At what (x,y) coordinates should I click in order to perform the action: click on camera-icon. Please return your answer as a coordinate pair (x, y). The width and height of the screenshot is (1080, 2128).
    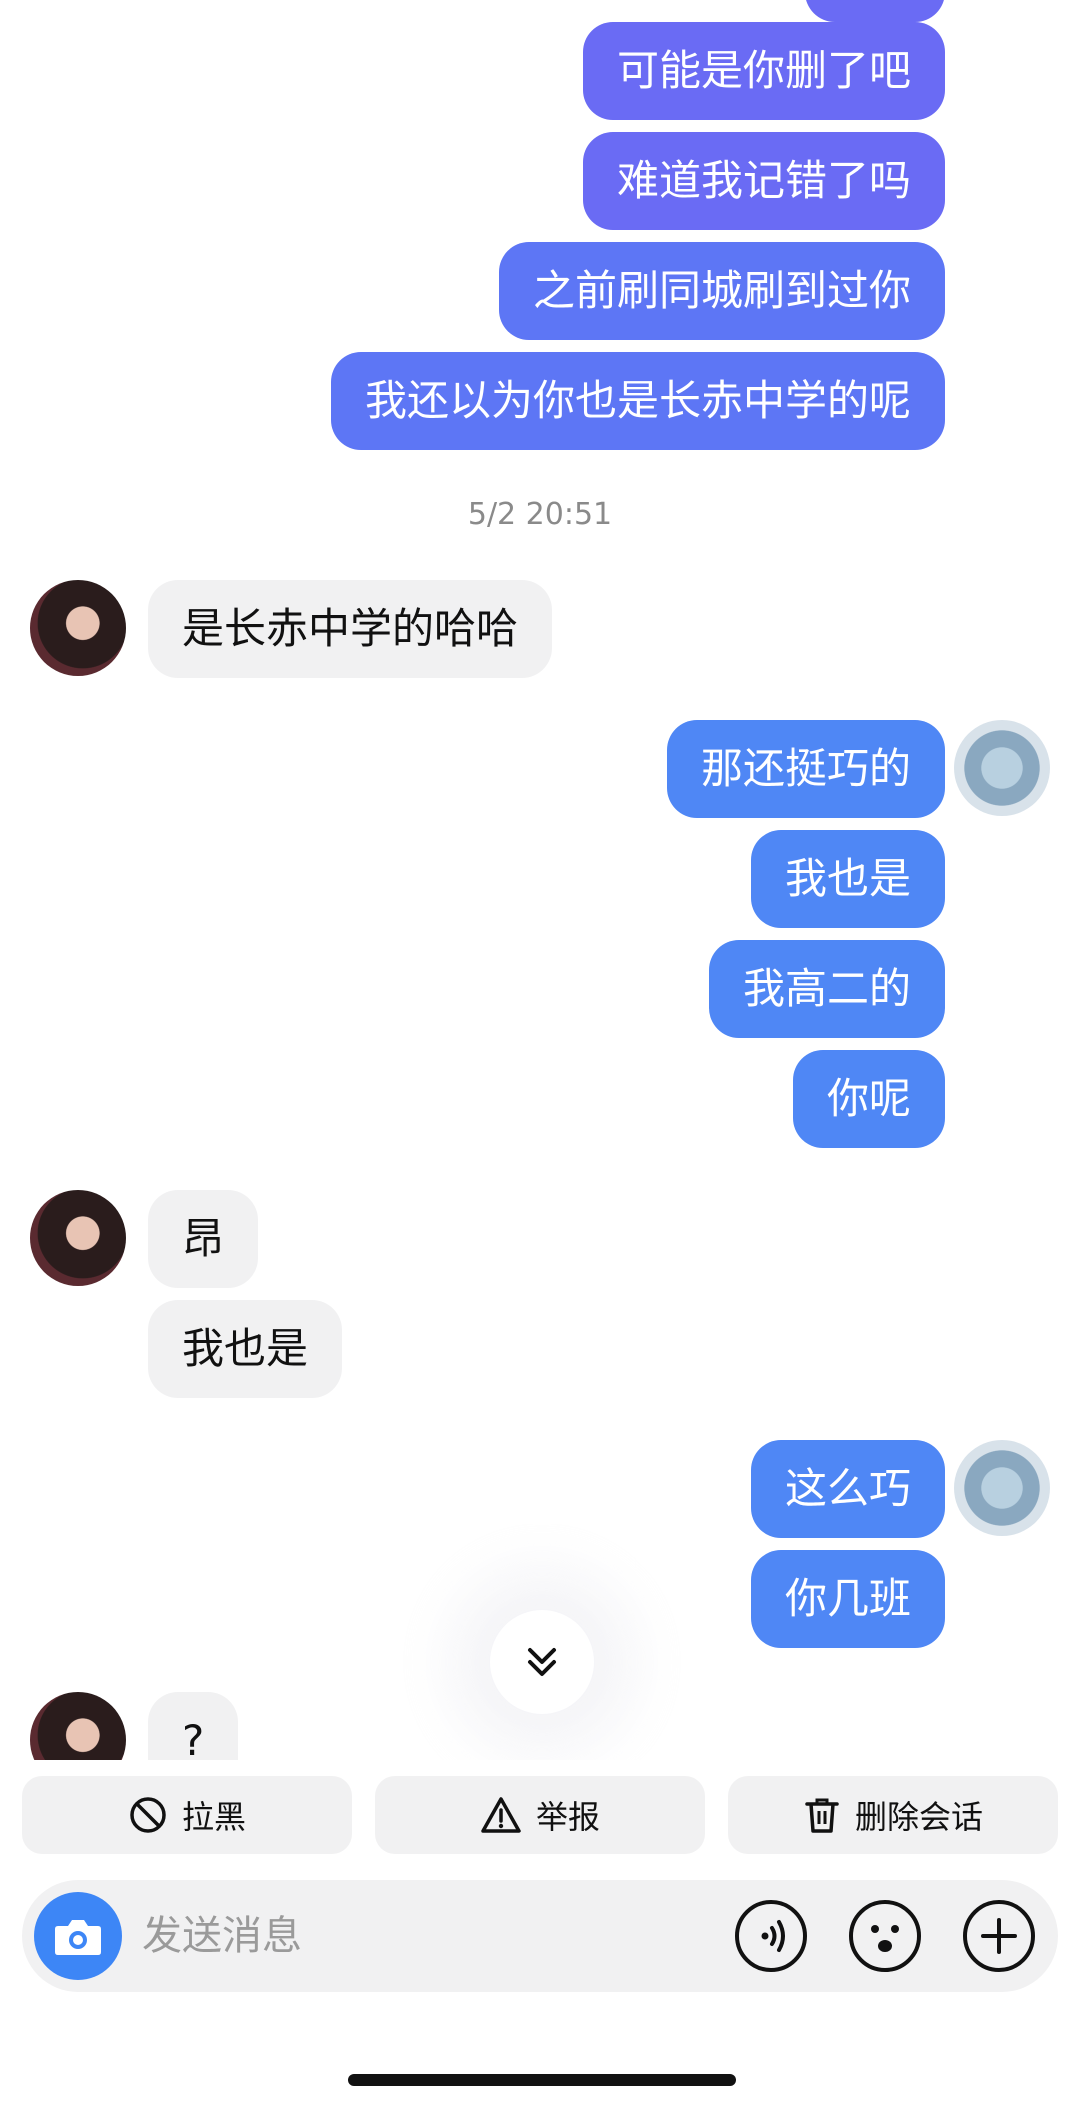
    Looking at the image, I should click on (78, 1937).